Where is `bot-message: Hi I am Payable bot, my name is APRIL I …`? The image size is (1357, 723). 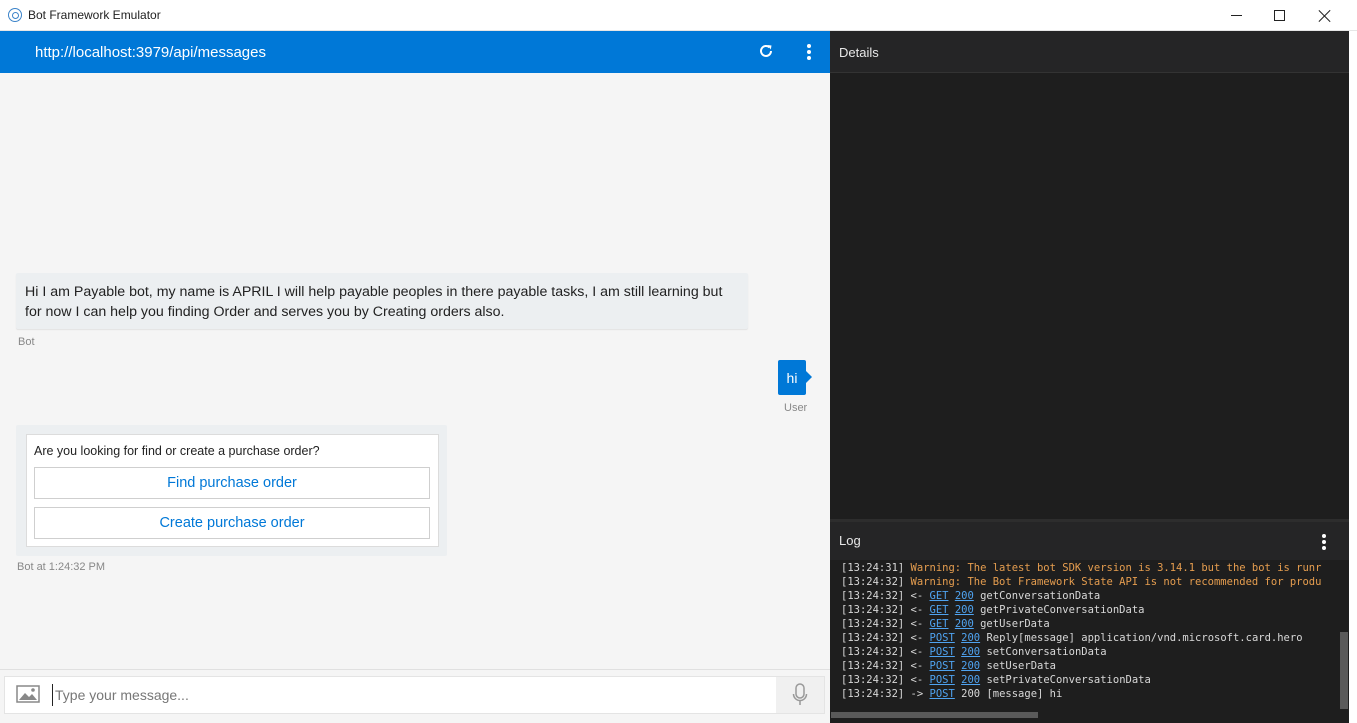
bot-message: Hi I am Payable bot, my name is APRIL I … is located at coordinates (382, 301).